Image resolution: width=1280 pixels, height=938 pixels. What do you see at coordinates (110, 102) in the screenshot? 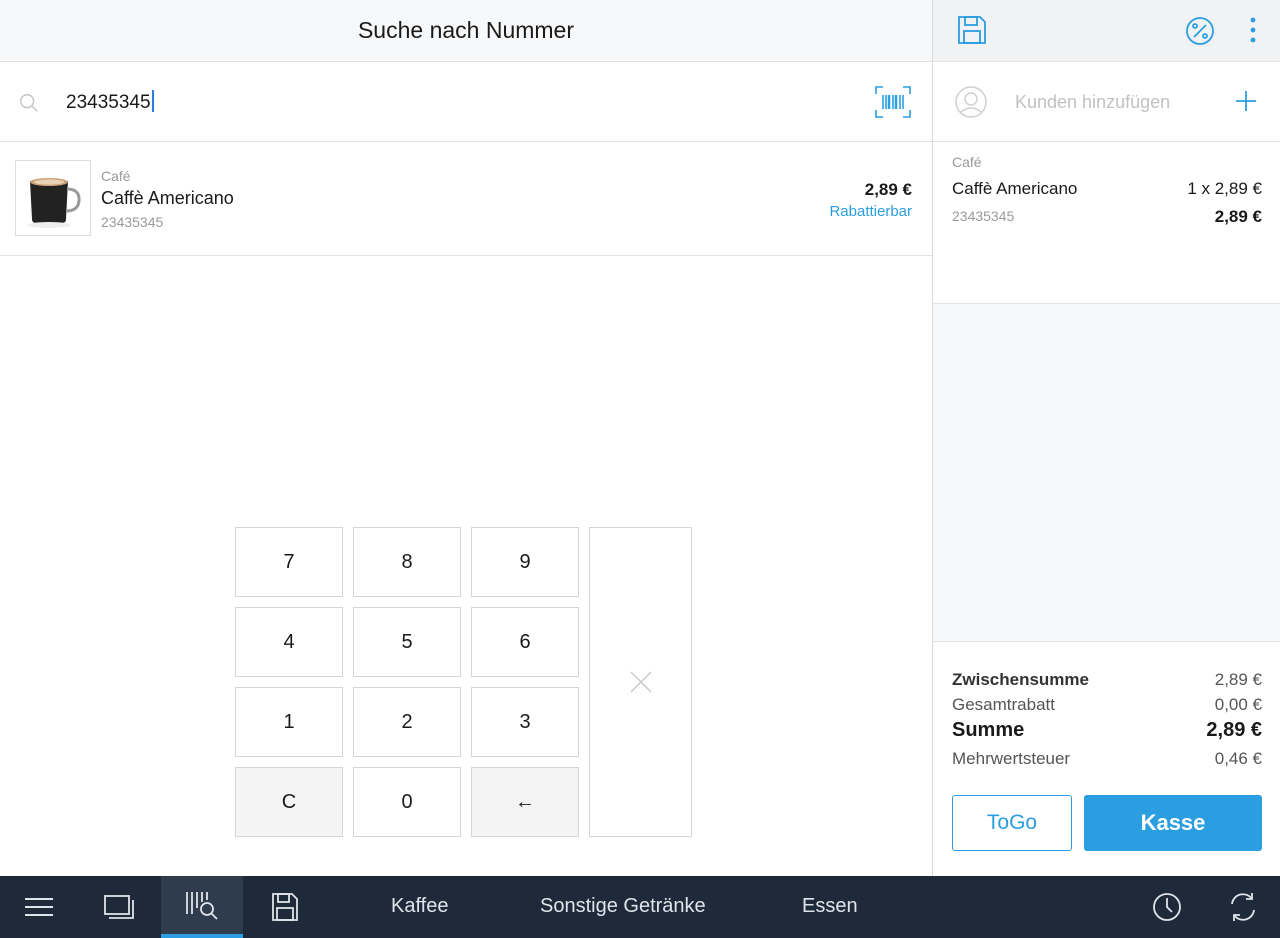
I see `search-input: 23435345` at bounding box center [110, 102].